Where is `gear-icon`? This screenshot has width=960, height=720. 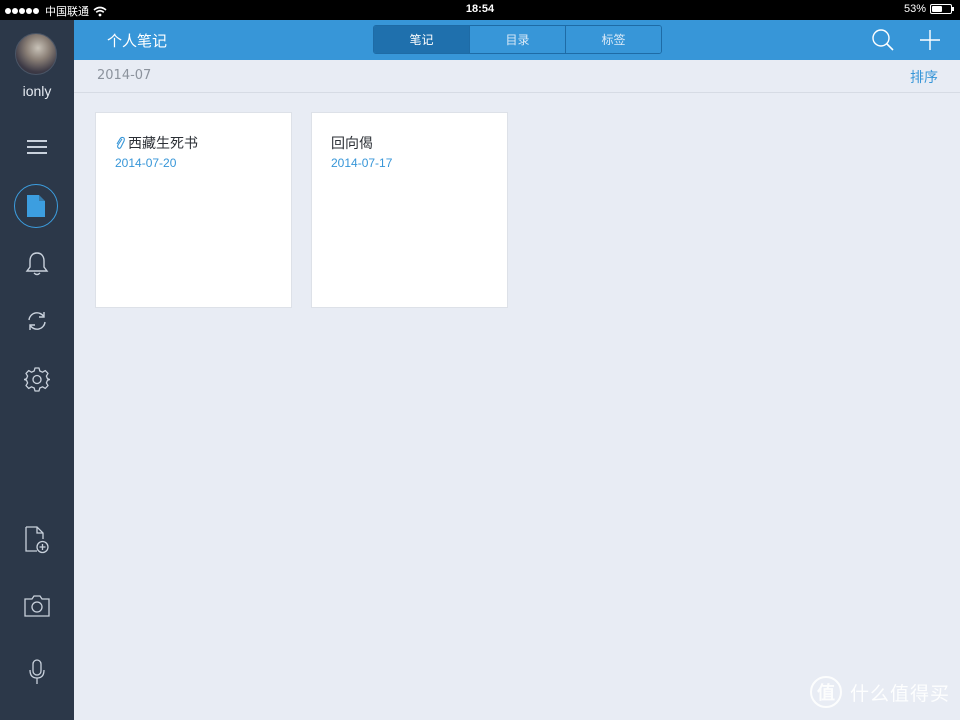 gear-icon is located at coordinates (37, 379).